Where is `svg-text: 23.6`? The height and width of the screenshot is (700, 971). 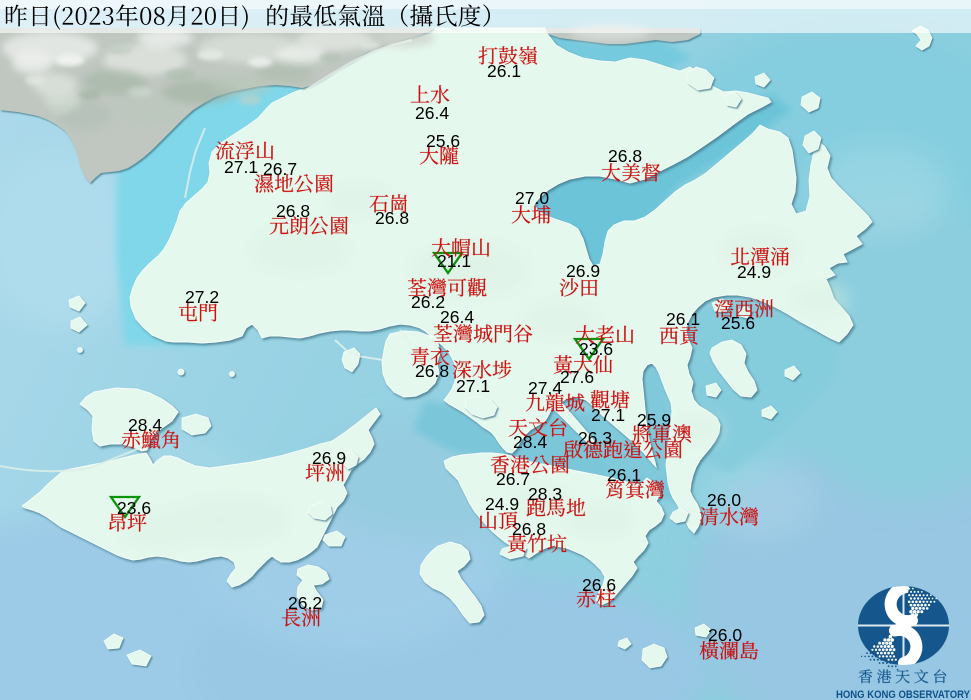
svg-text: 23.6 is located at coordinates (134, 508).